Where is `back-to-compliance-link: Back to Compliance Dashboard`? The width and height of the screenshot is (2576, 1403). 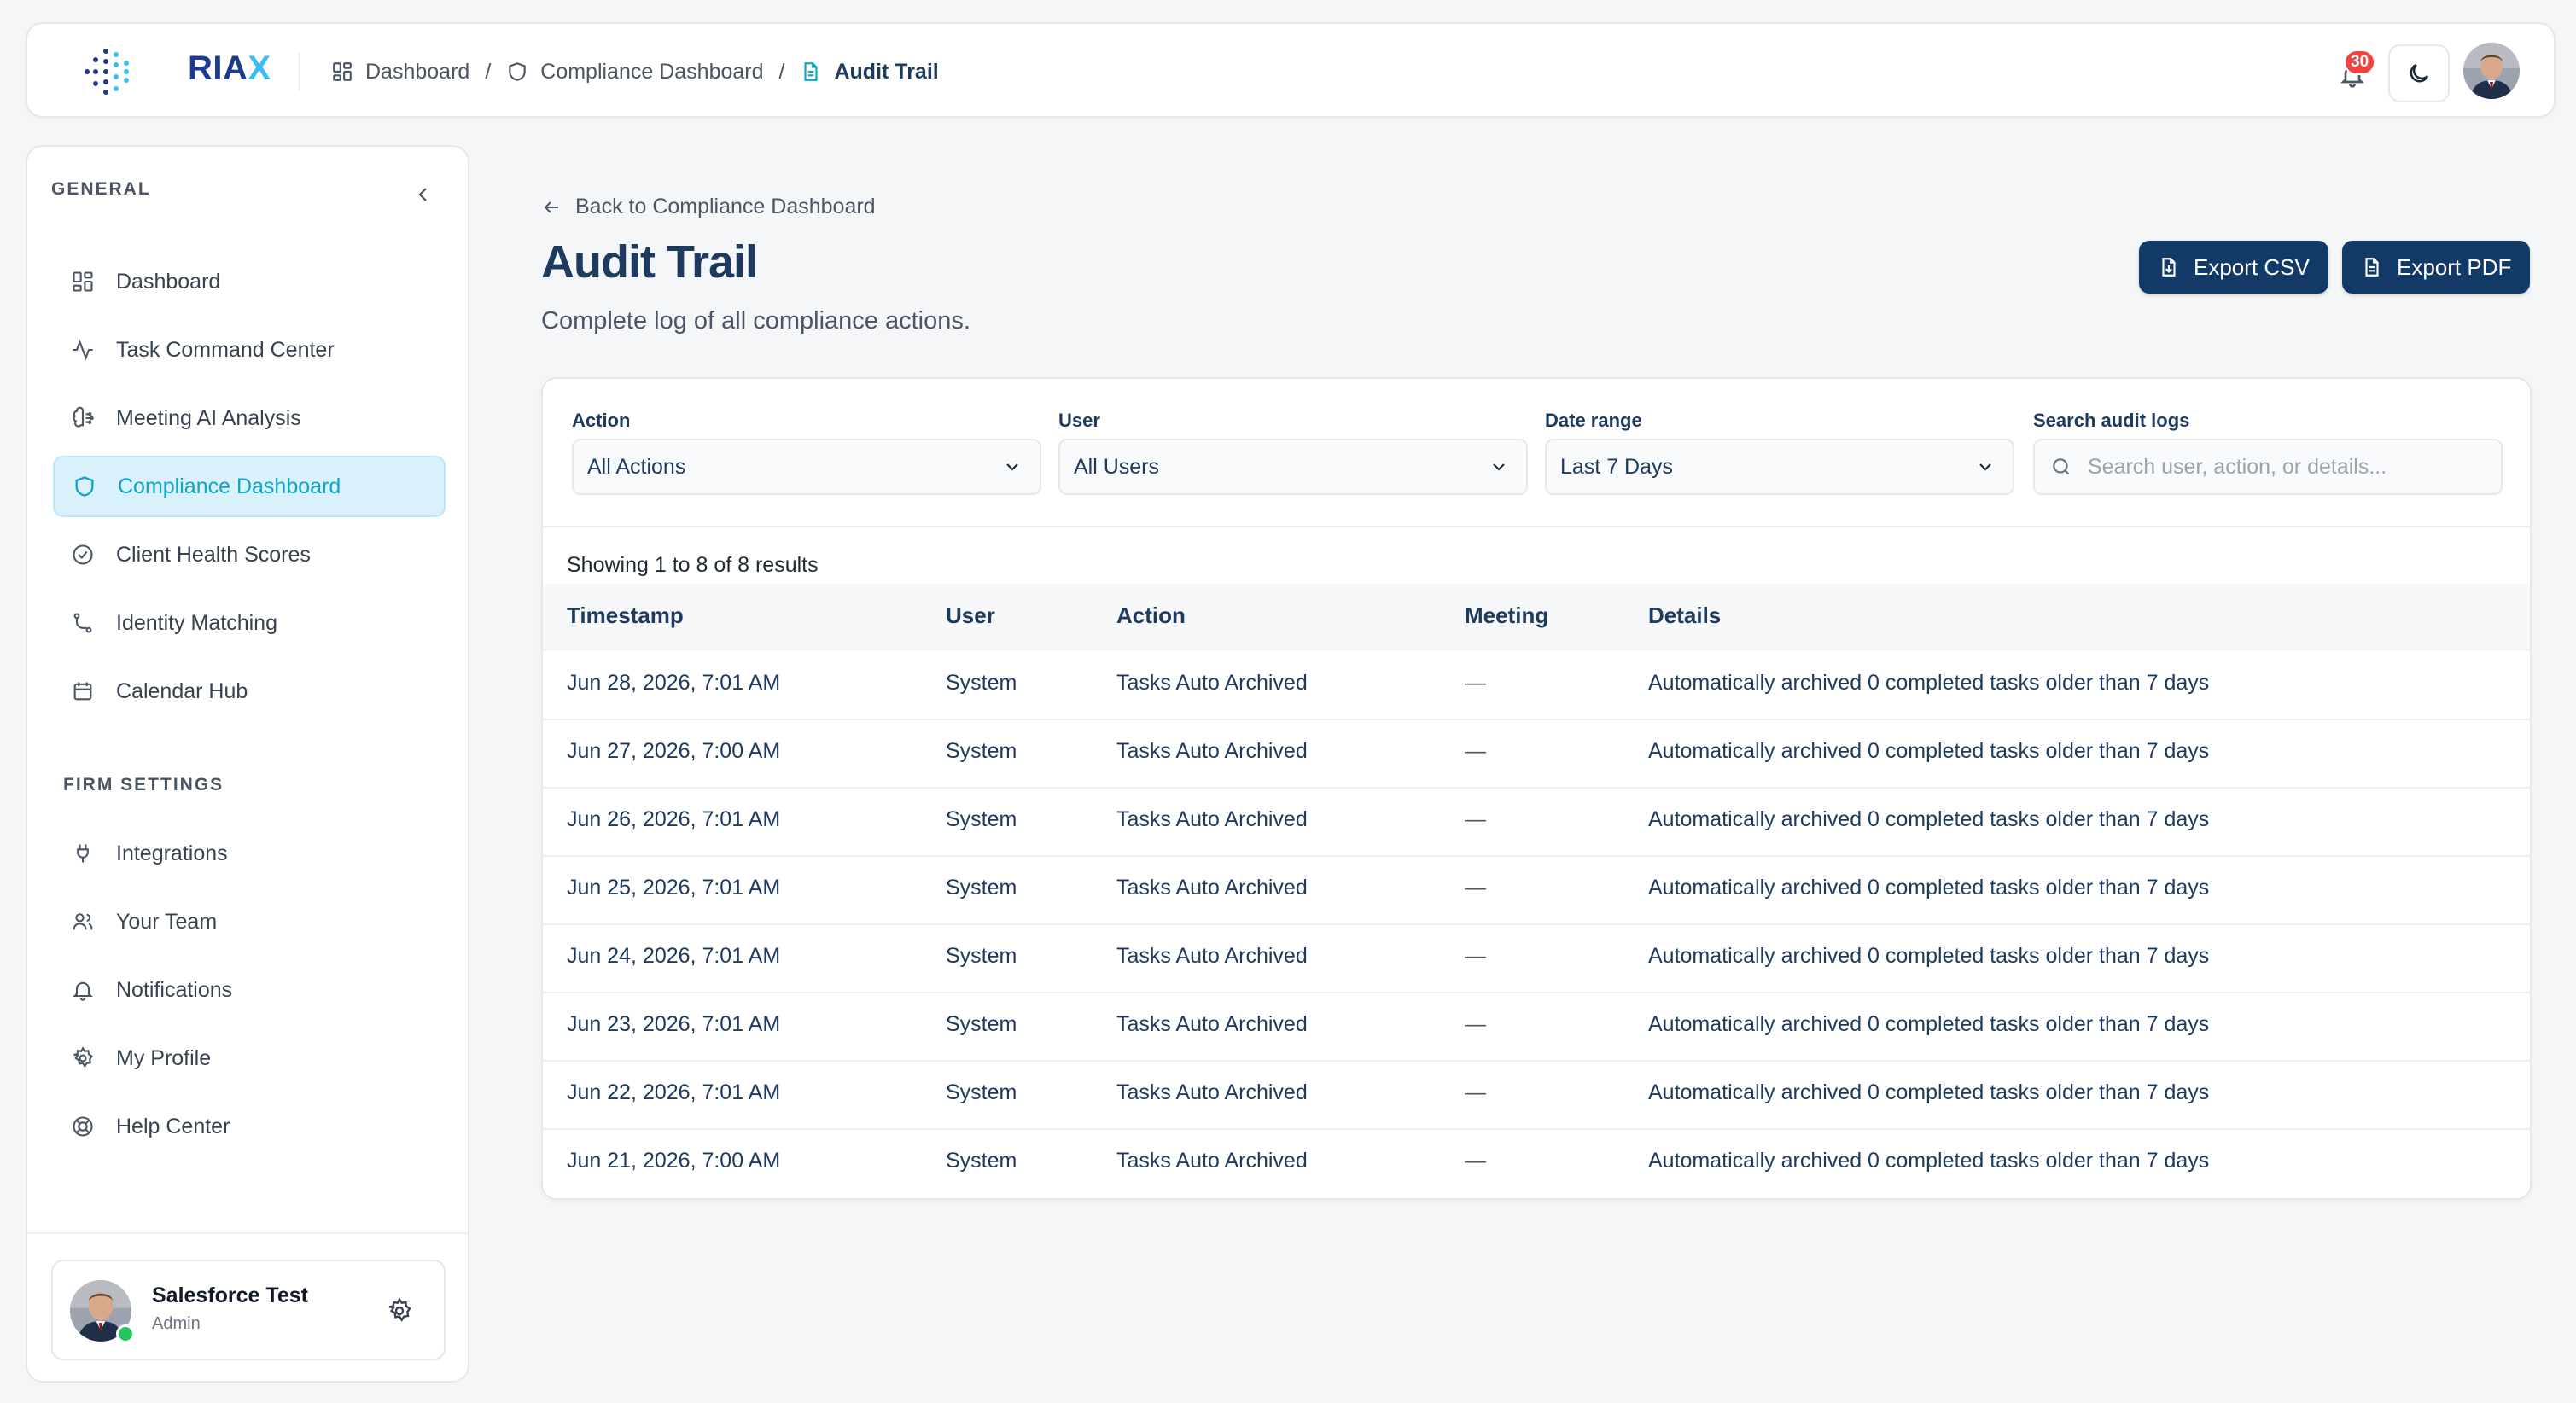
back-to-compliance-link: Back to Compliance Dashboard is located at coordinates (708, 207).